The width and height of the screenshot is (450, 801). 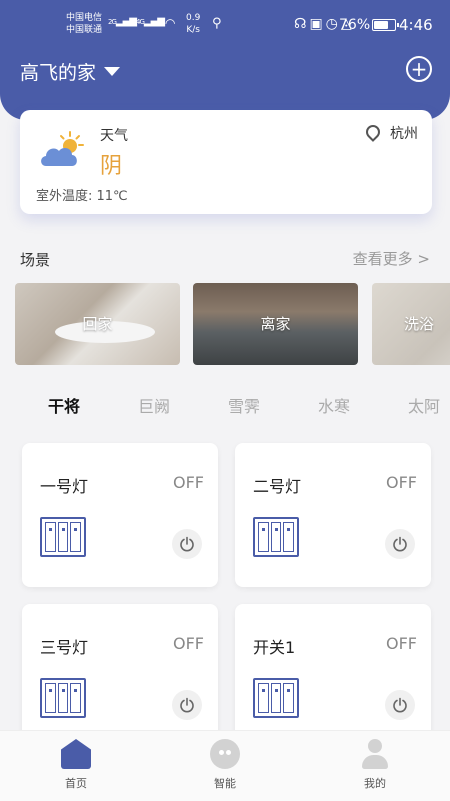 What do you see at coordinates (120, 676) in the screenshot?
I see `device-card: 三号灯 OFF` at bounding box center [120, 676].